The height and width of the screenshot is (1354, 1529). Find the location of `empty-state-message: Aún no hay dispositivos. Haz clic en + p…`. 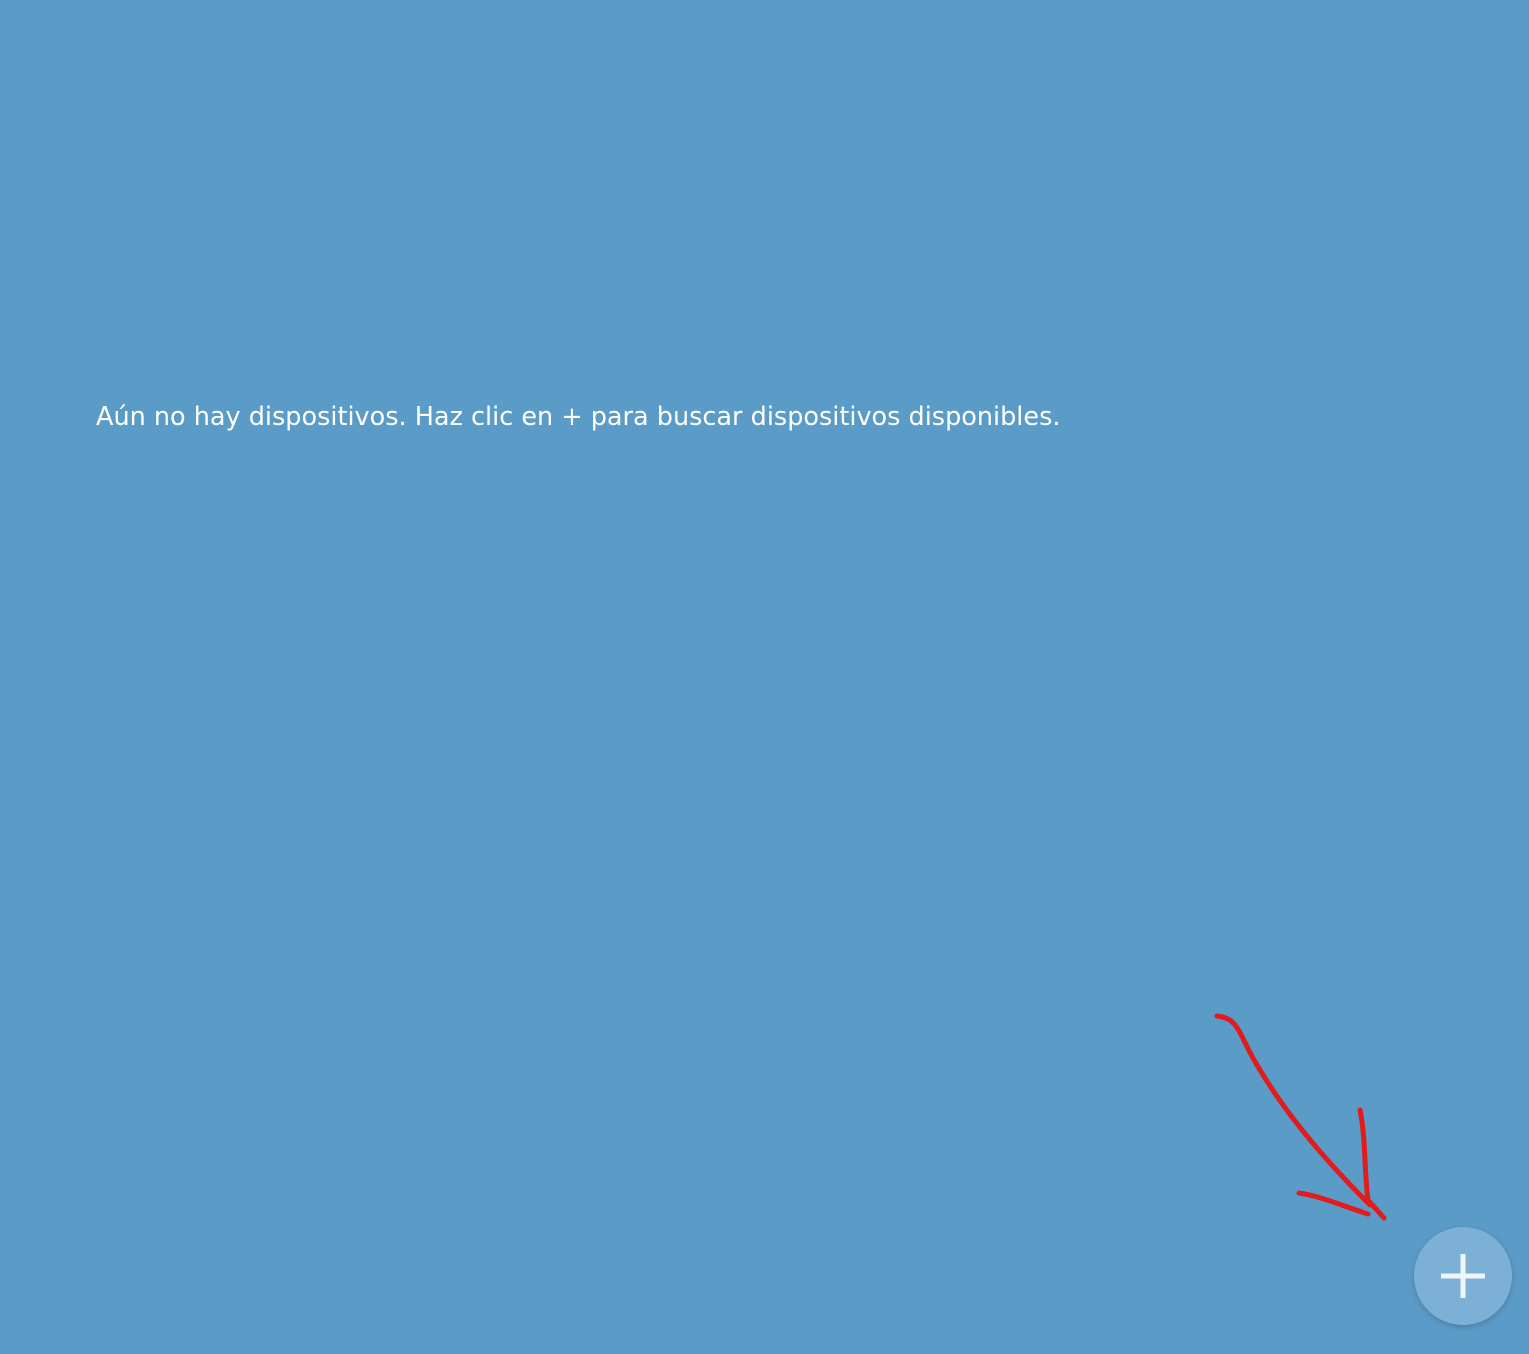

empty-state-message: Aún no hay dispositivos. Haz clic en + p… is located at coordinates (578, 417).